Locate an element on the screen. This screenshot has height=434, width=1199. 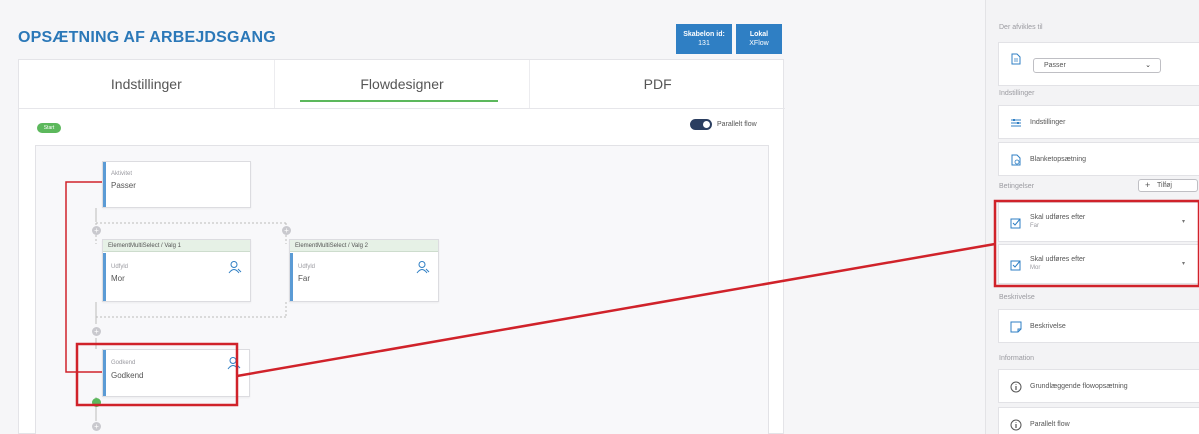
local-badge: Lokal XFlow is located at coordinates (759, 39).